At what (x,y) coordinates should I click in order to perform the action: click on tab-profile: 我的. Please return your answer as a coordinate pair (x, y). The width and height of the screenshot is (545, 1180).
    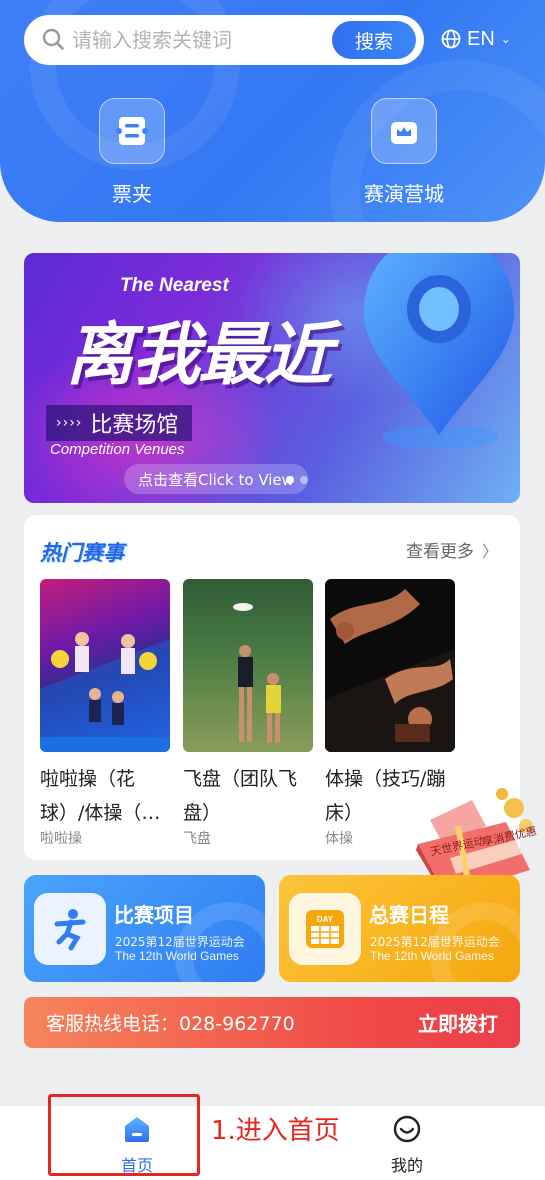
    Looking at the image, I should click on (407, 1145).